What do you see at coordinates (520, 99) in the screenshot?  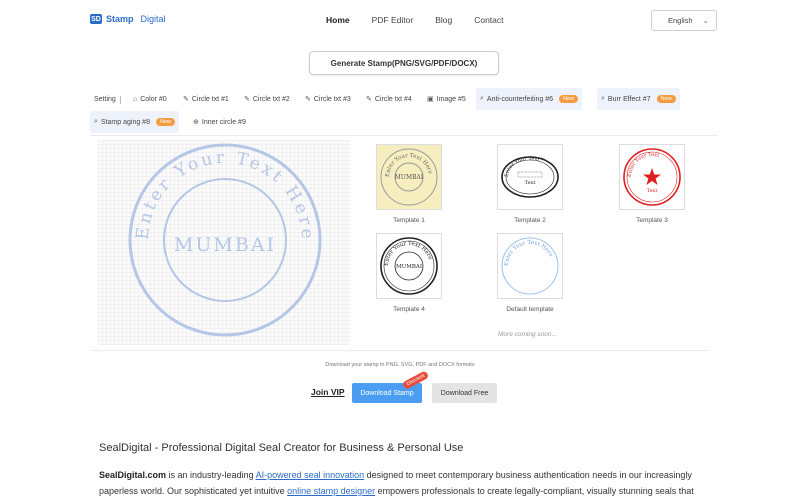 I see `tab-label: Anti-counterfeiting #6` at bounding box center [520, 99].